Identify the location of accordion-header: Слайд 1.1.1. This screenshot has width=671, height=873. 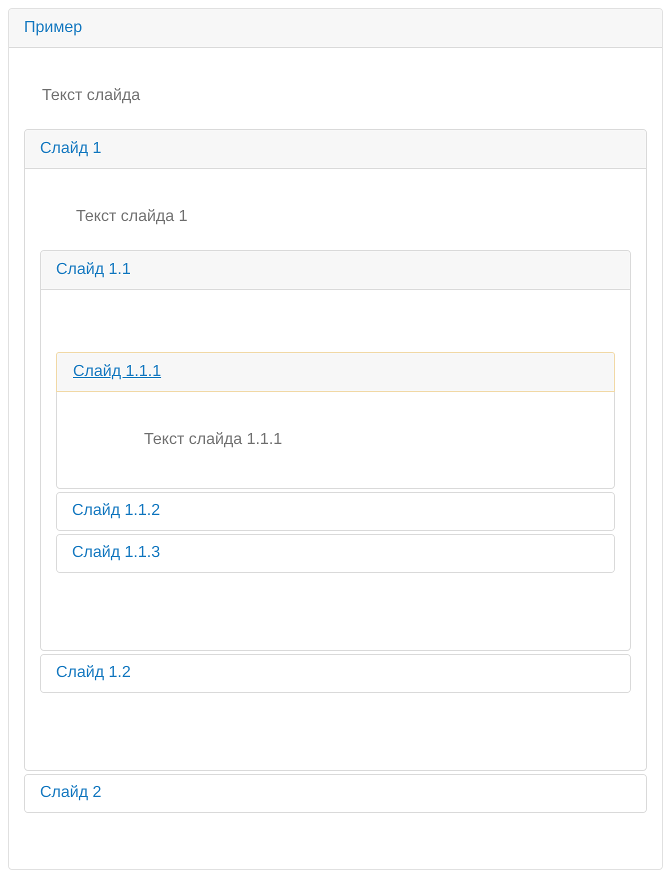
(335, 372).